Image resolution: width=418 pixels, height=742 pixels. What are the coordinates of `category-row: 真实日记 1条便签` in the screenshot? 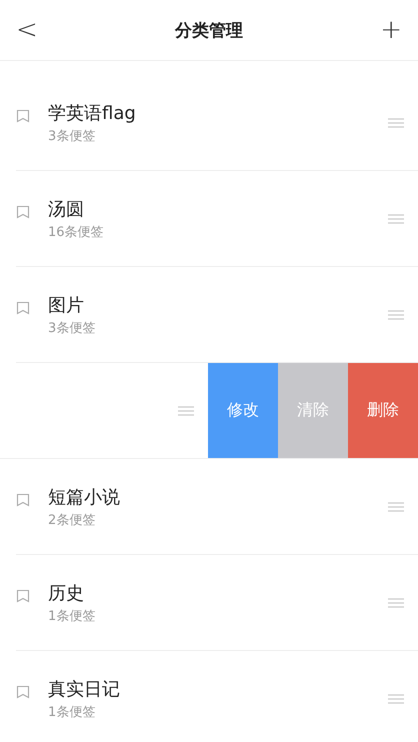 It's located at (217, 696).